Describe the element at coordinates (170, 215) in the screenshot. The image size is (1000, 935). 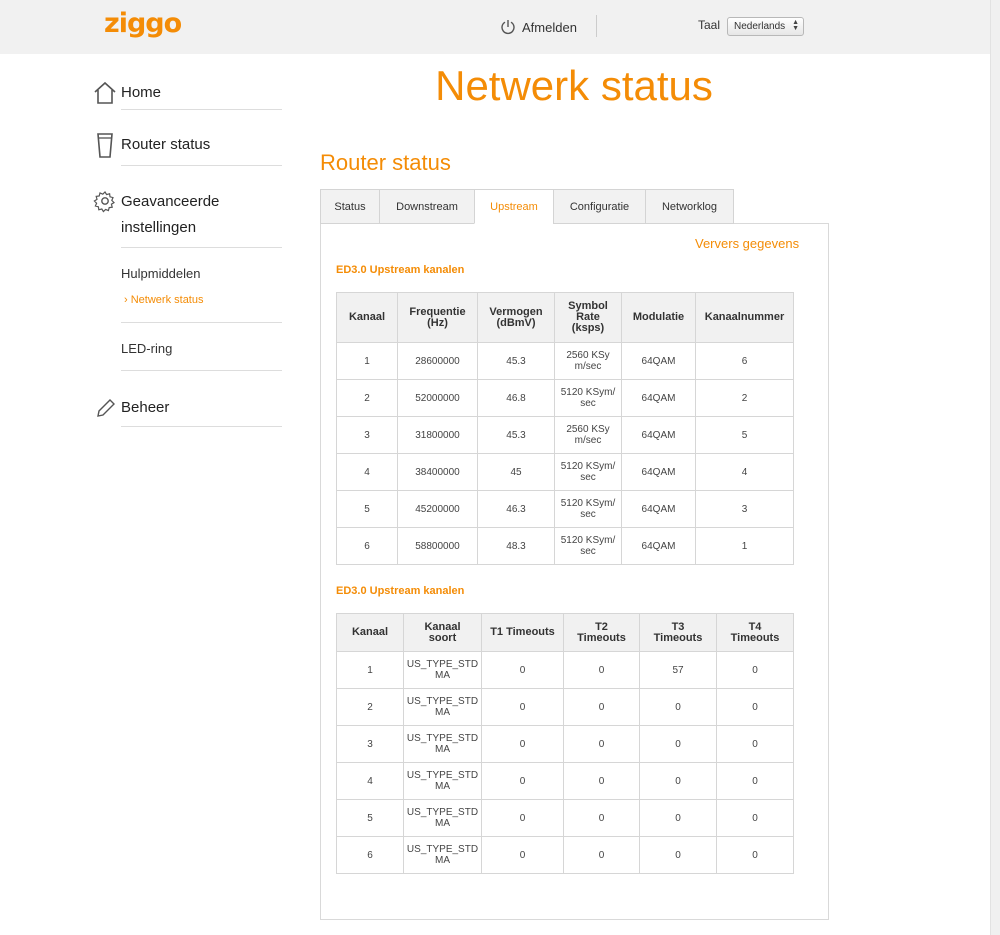
I see `sidebar-item-advanced-settings-label: Geavanceerde instellingen` at that location.